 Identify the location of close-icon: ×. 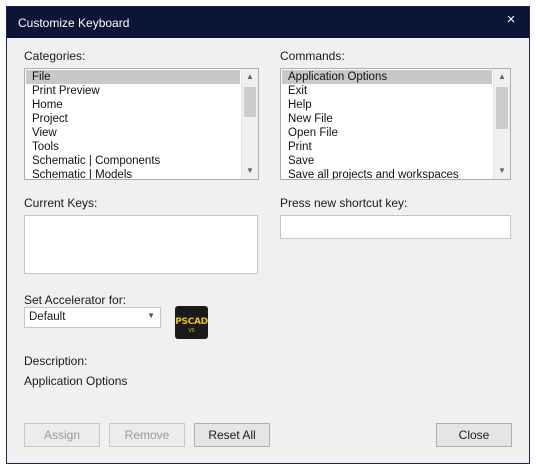
(511, 21).